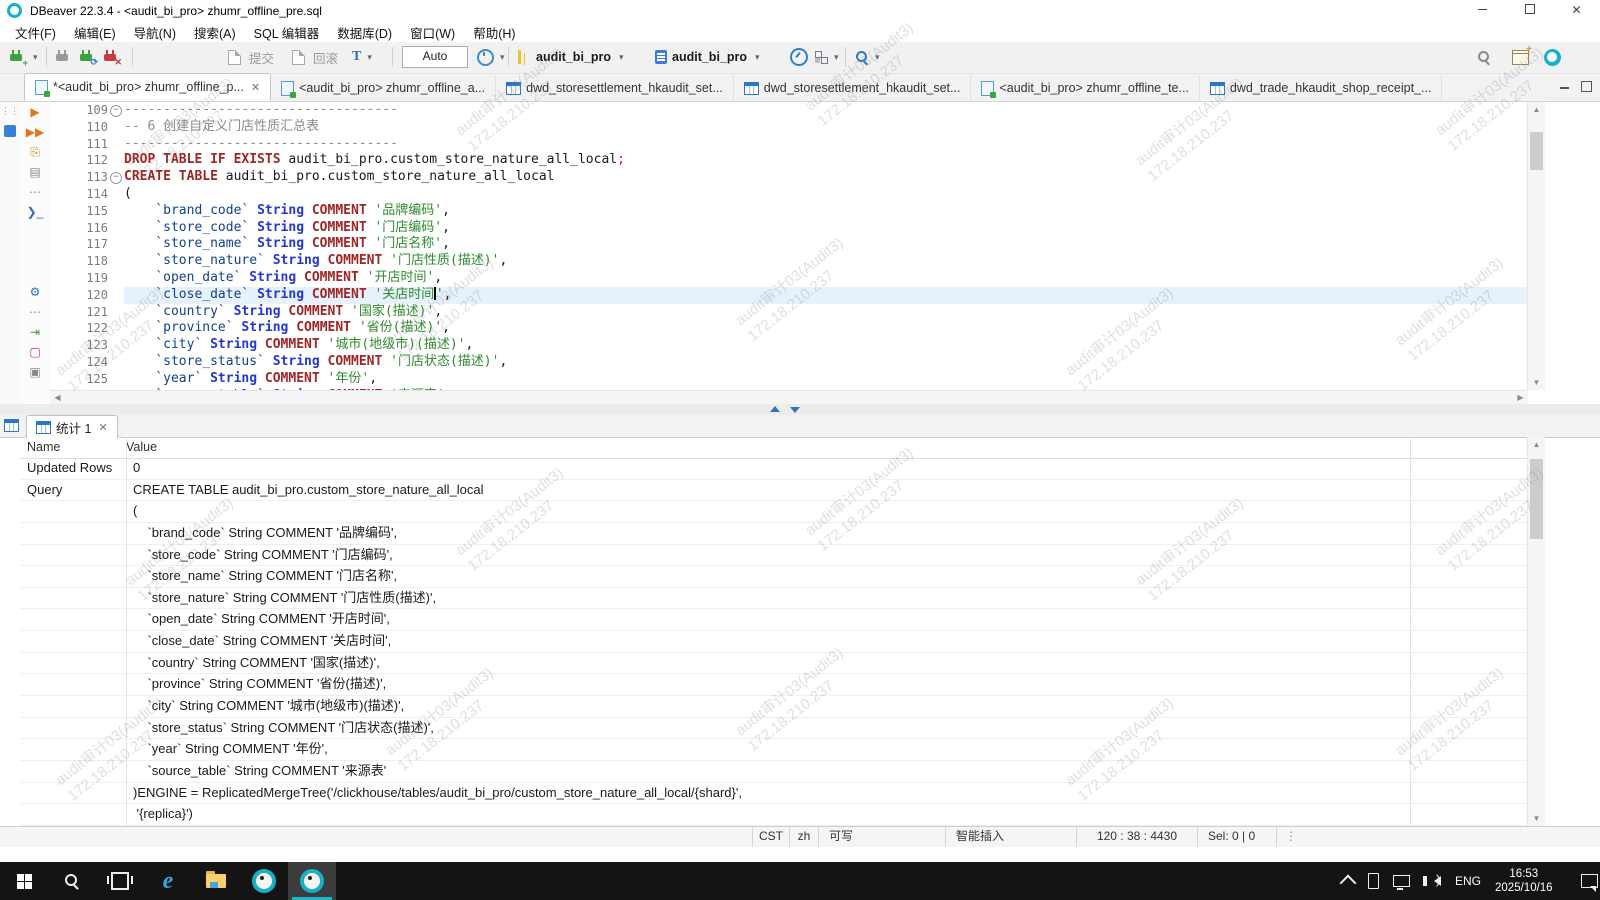 This screenshot has width=1600, height=900. I want to click on minimize-panel-icon, so click(795, 410).